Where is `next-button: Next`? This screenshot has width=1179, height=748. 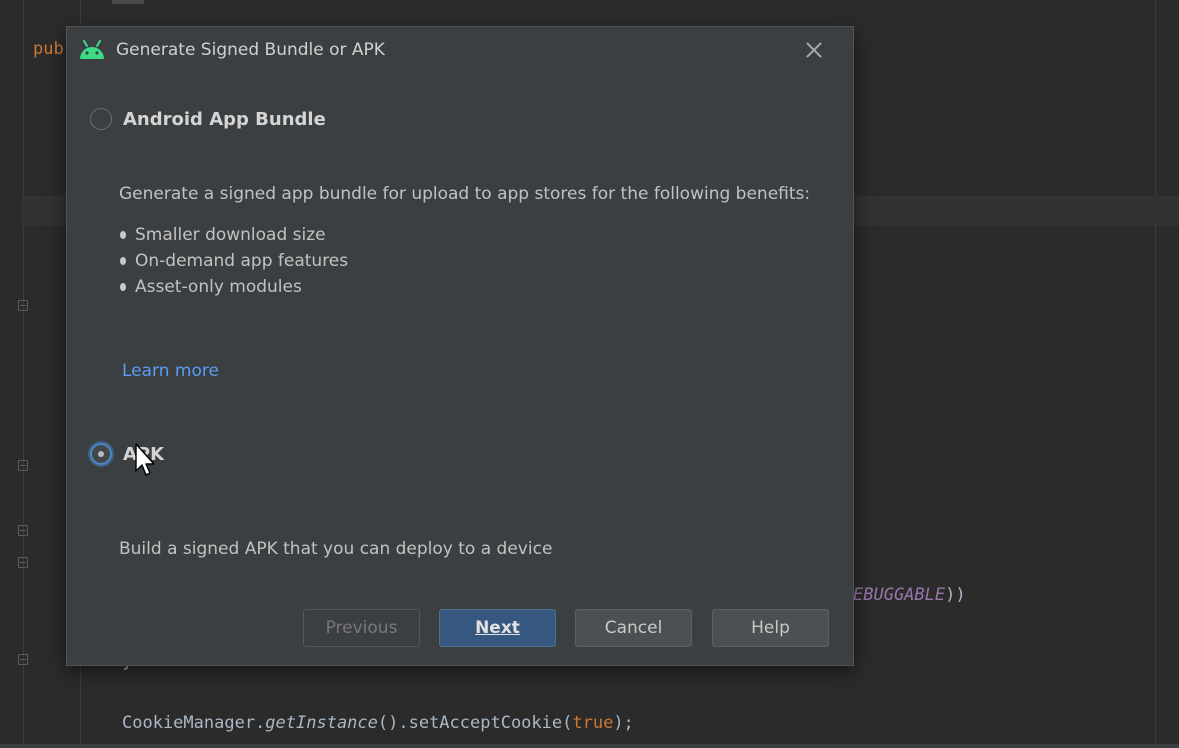
next-button: Next is located at coordinates (497, 628).